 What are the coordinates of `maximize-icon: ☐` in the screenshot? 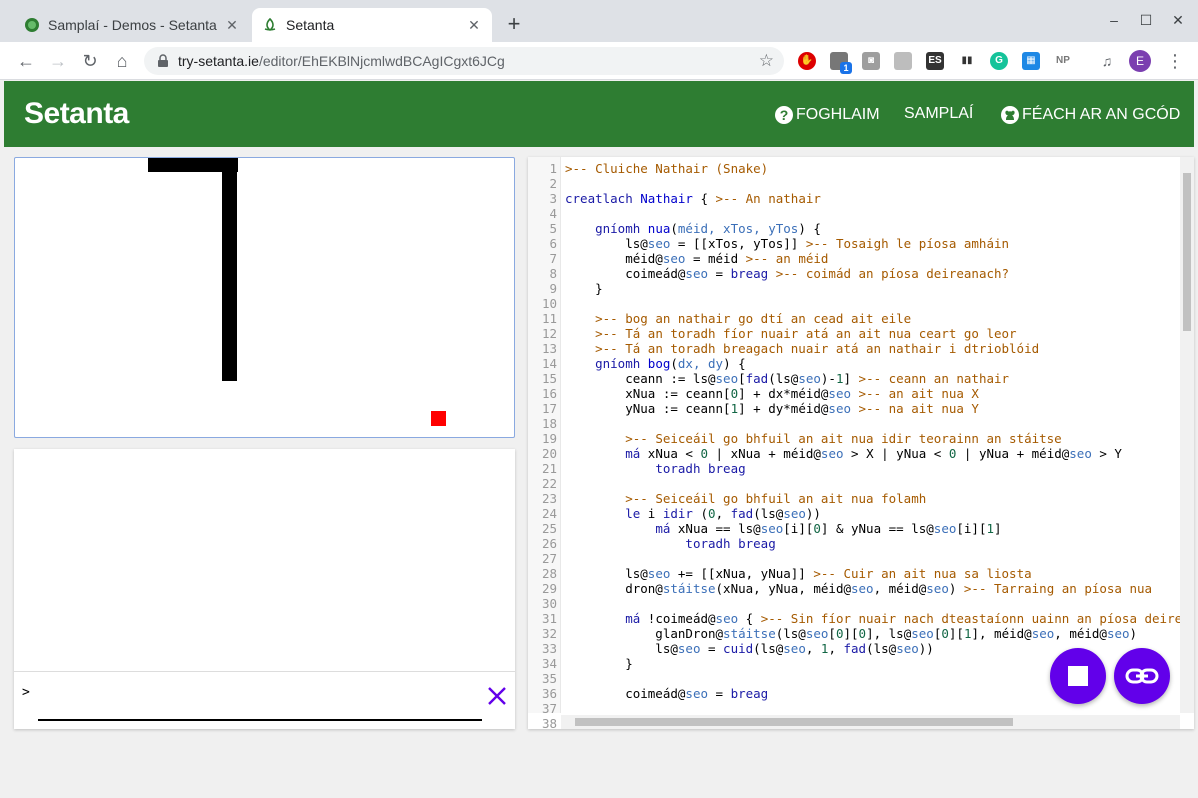 It's located at (1146, 20).